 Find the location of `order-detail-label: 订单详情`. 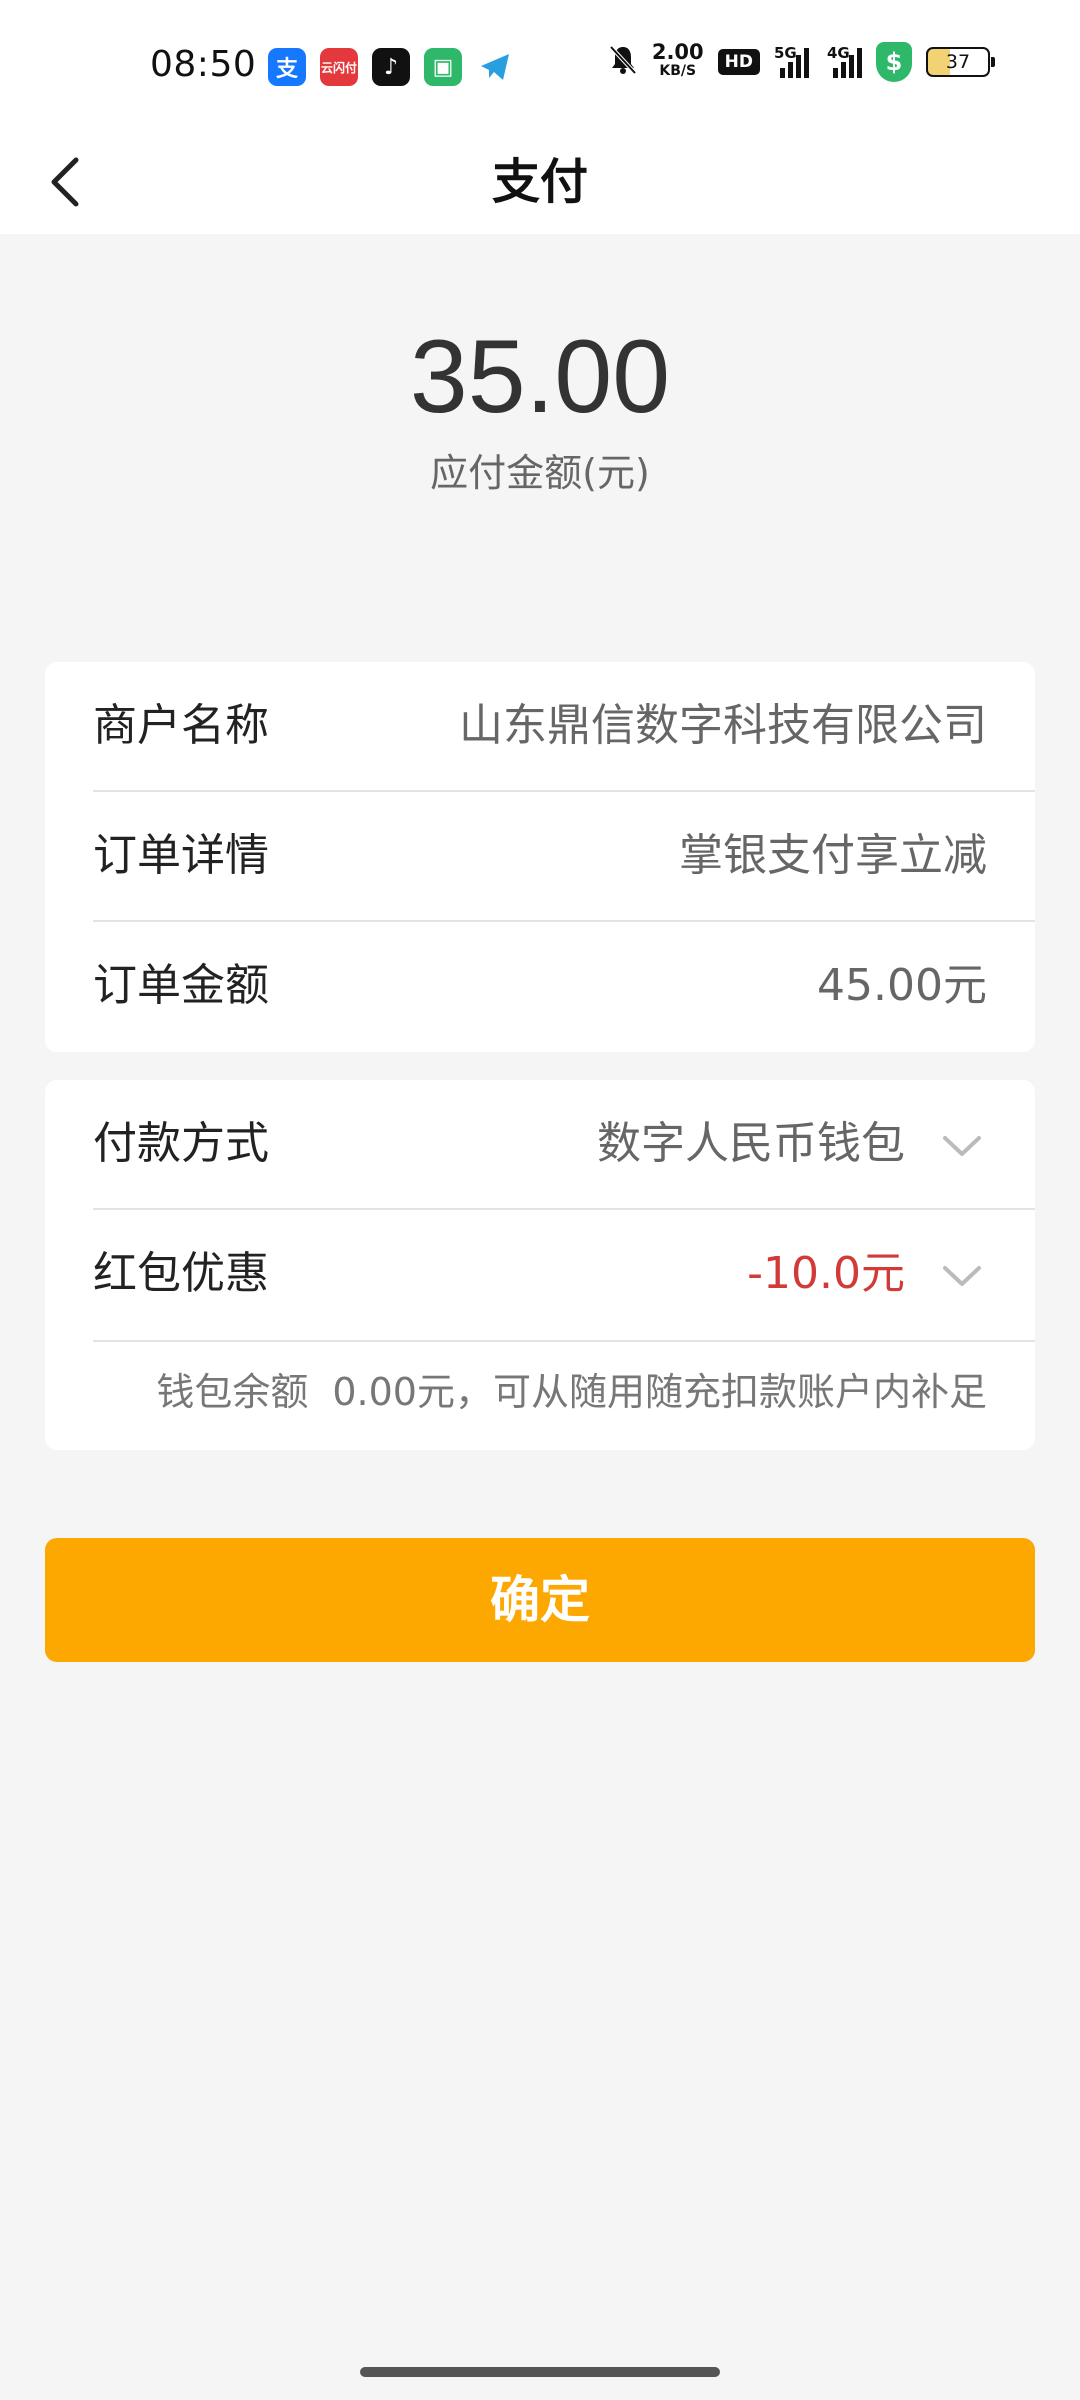

order-detail-label: 订单详情 is located at coordinates (181, 855).